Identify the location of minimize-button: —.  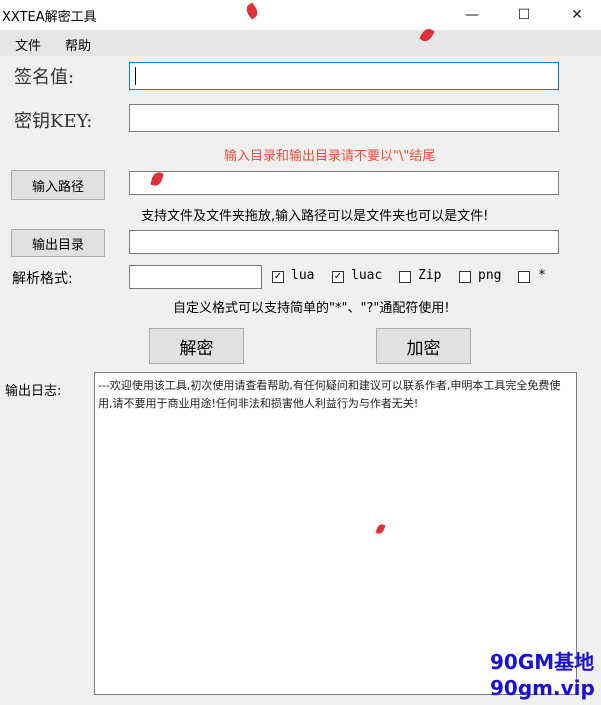
(472, 15).